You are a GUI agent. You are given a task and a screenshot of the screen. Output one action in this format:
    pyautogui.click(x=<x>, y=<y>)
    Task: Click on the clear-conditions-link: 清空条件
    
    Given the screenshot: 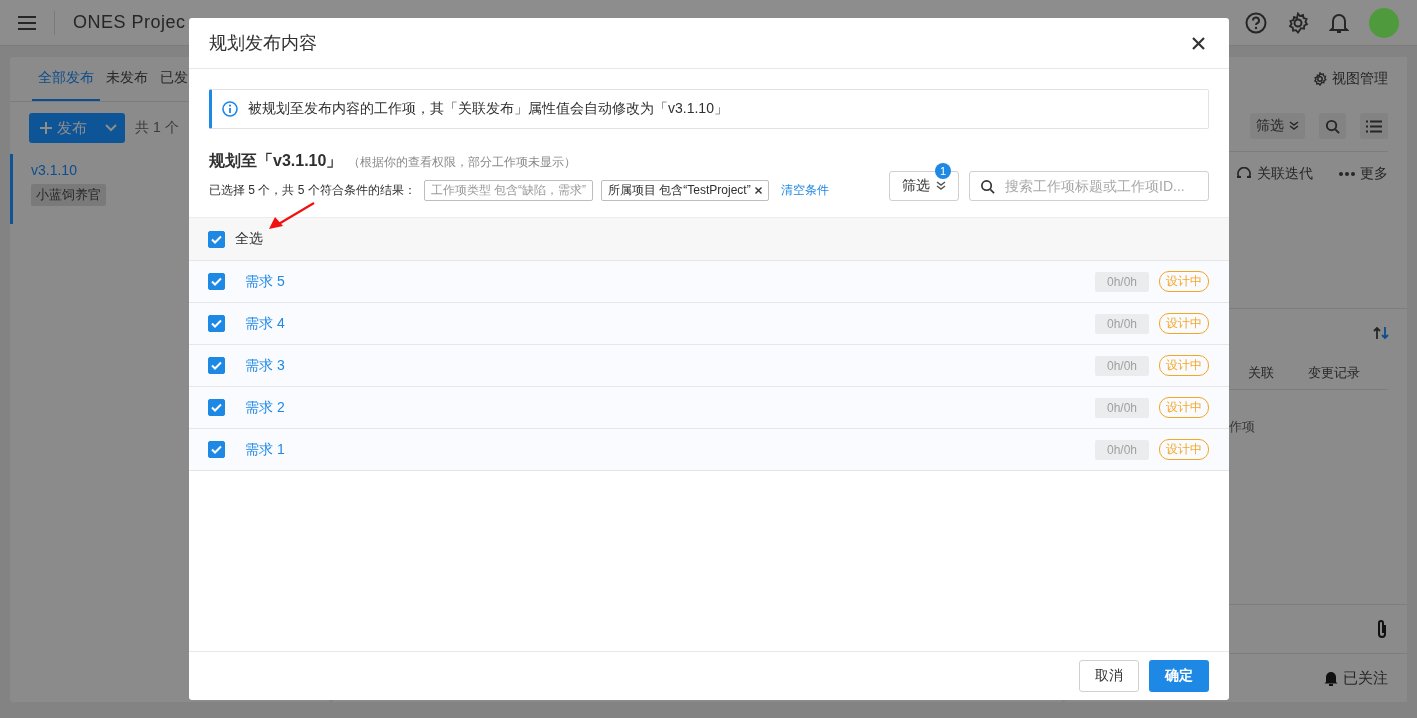 What is the action you would take?
    pyautogui.click(x=804, y=190)
    